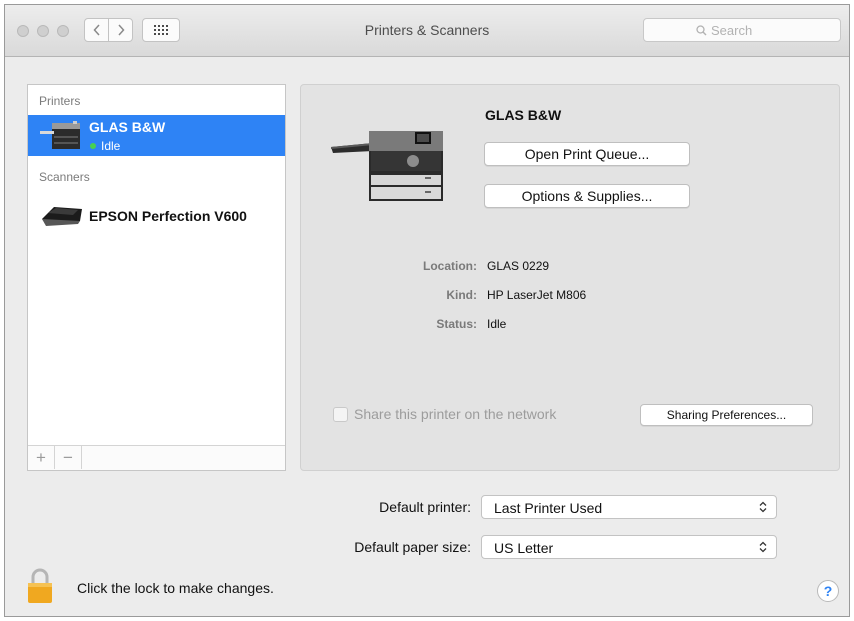  What do you see at coordinates (427, 31) in the screenshot?
I see `title-bar: Printers & Scanners Search` at bounding box center [427, 31].